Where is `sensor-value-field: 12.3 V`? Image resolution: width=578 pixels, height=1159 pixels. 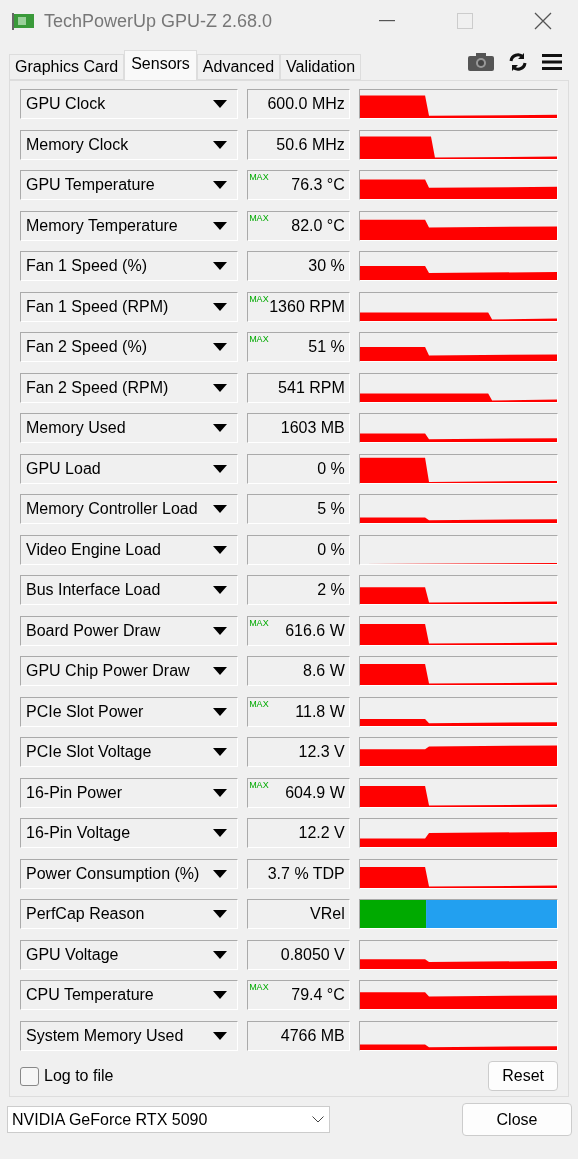 sensor-value-field: 12.3 V is located at coordinates (298, 752).